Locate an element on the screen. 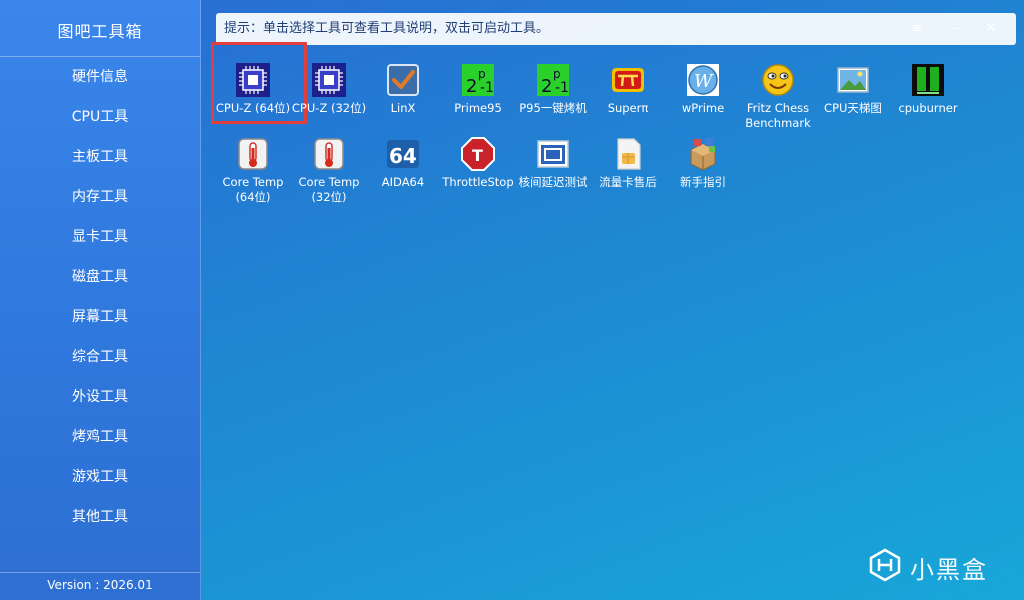 The image size is (1024, 600). tool-fritz-chess: Fritz Chess Benchmark is located at coordinates (778, 94).